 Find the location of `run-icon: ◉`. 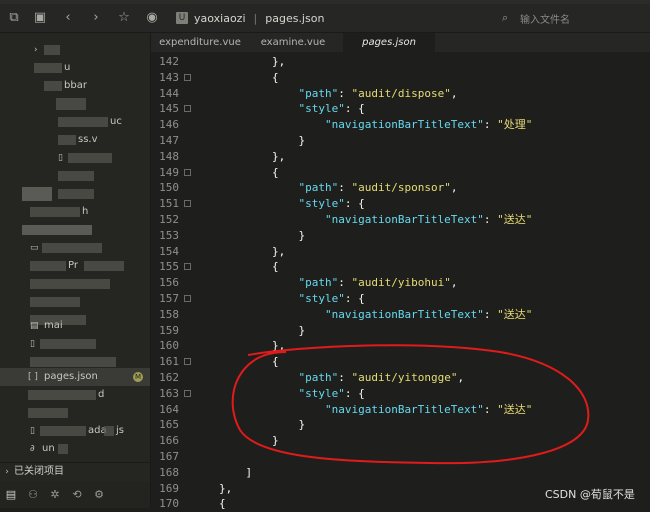

run-icon: ◉ is located at coordinates (152, 18).